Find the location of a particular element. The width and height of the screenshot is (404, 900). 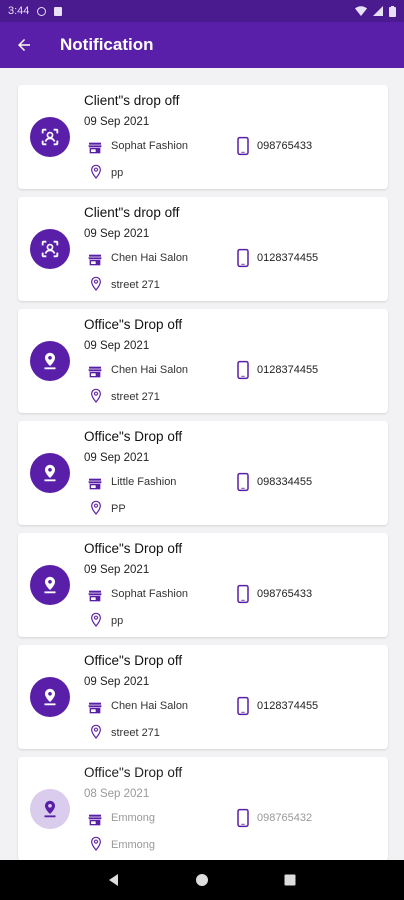

nav-recents-button is located at coordinates (290, 880).